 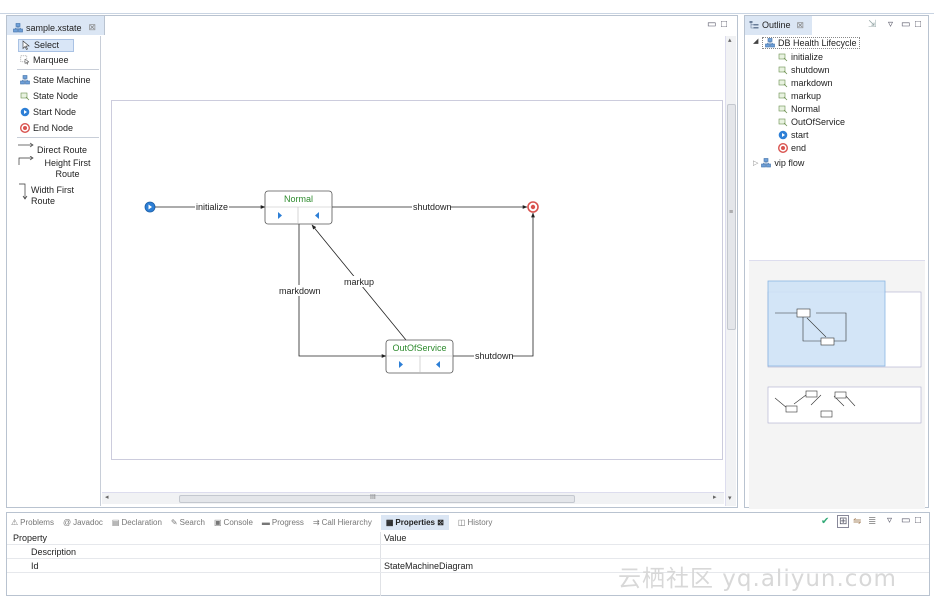 I want to click on outline-menu-icon: ⇲, so click(x=872, y=24).